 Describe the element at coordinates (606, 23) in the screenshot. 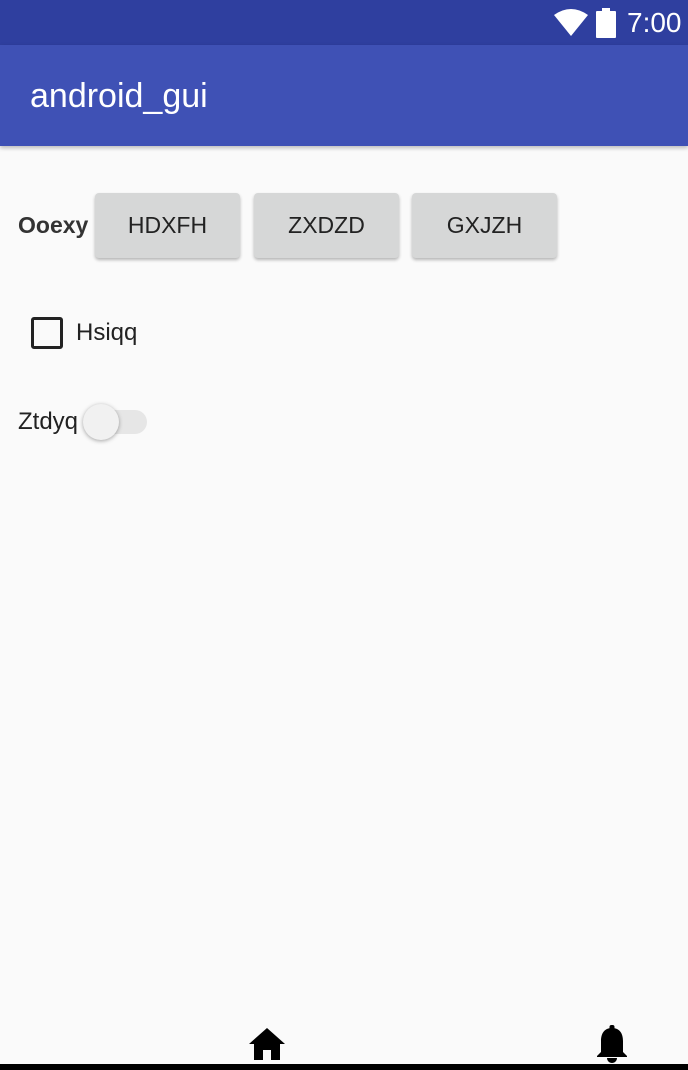

I see `battery-icon` at that location.